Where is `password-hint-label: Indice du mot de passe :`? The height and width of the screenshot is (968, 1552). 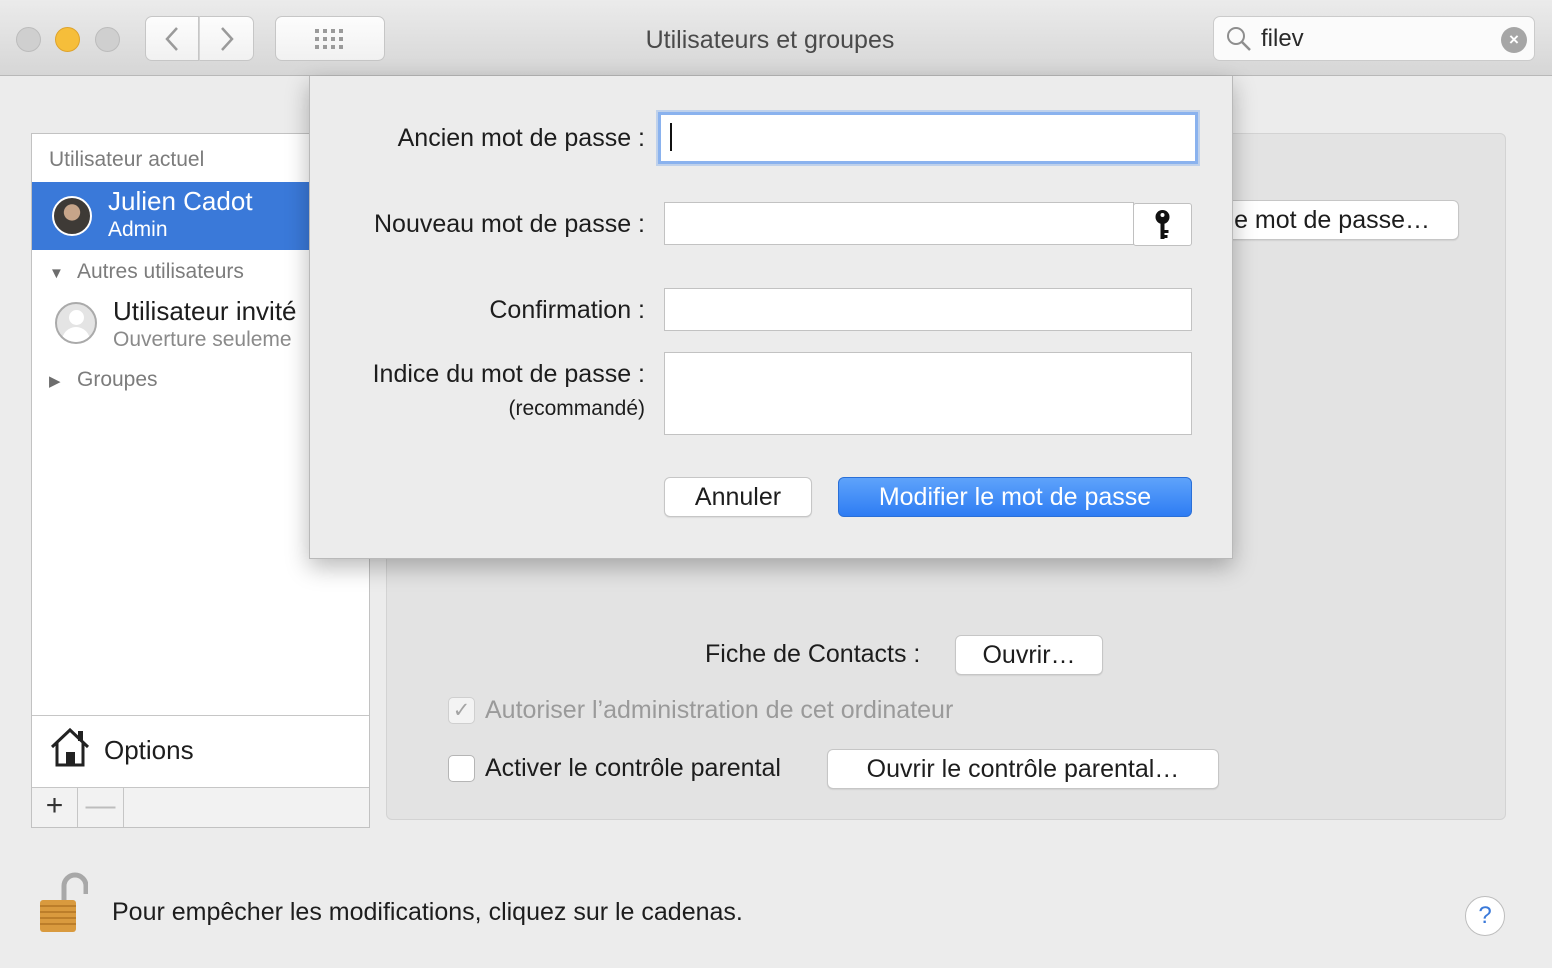
password-hint-label: Indice du mot de passe : is located at coordinates (508, 374).